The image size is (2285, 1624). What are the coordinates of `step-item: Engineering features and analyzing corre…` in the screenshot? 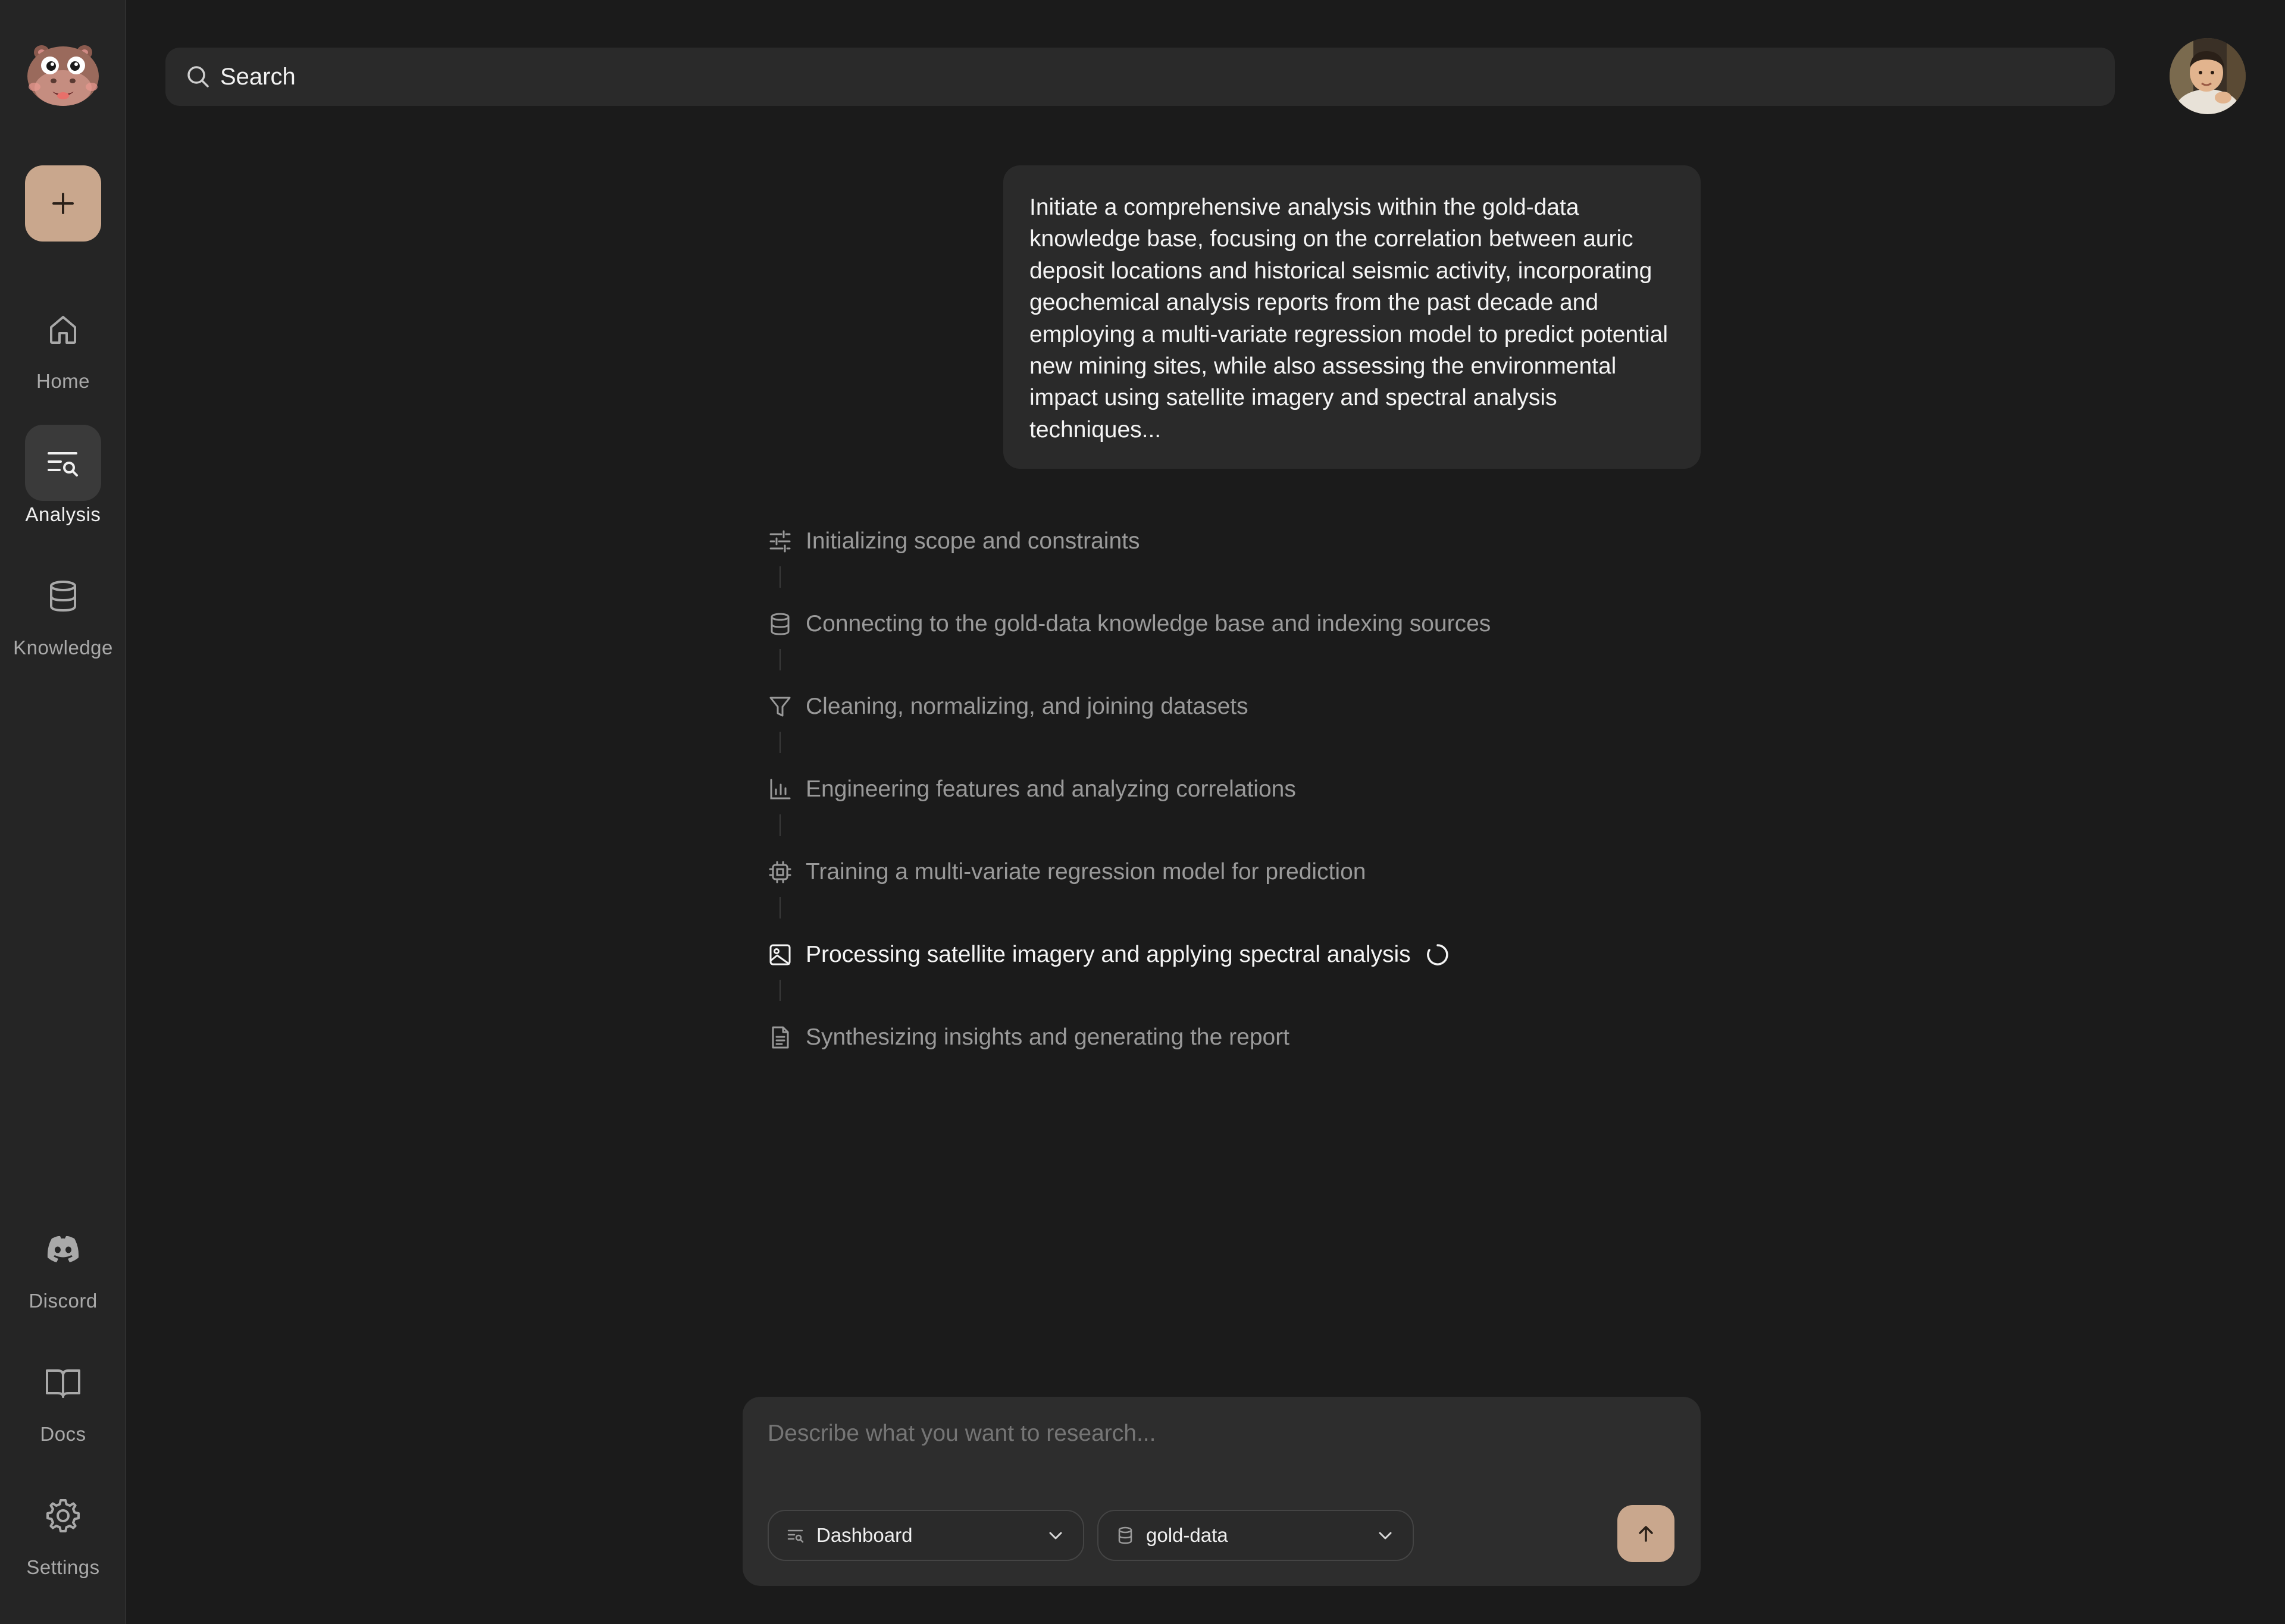 It's located at (1031, 790).